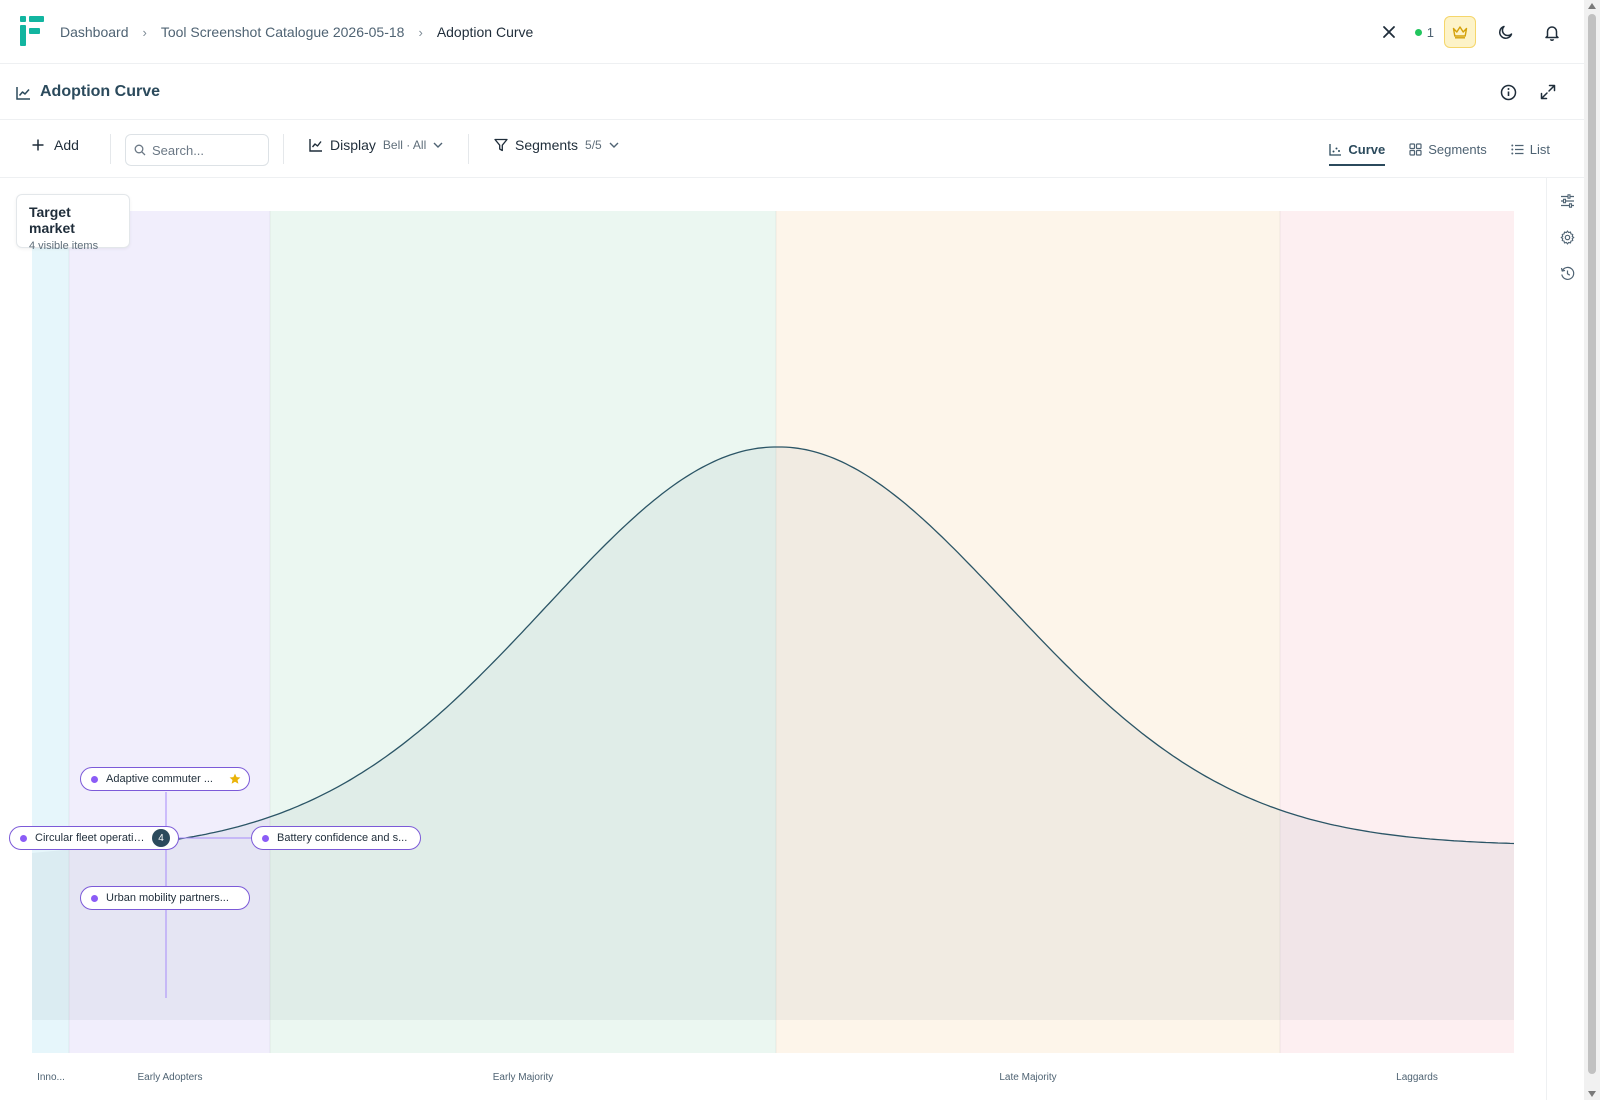 Image resolution: width=1600 pixels, height=1100 pixels. What do you see at coordinates (593, 145) in the screenshot?
I see `segments-value: 5/5` at bounding box center [593, 145].